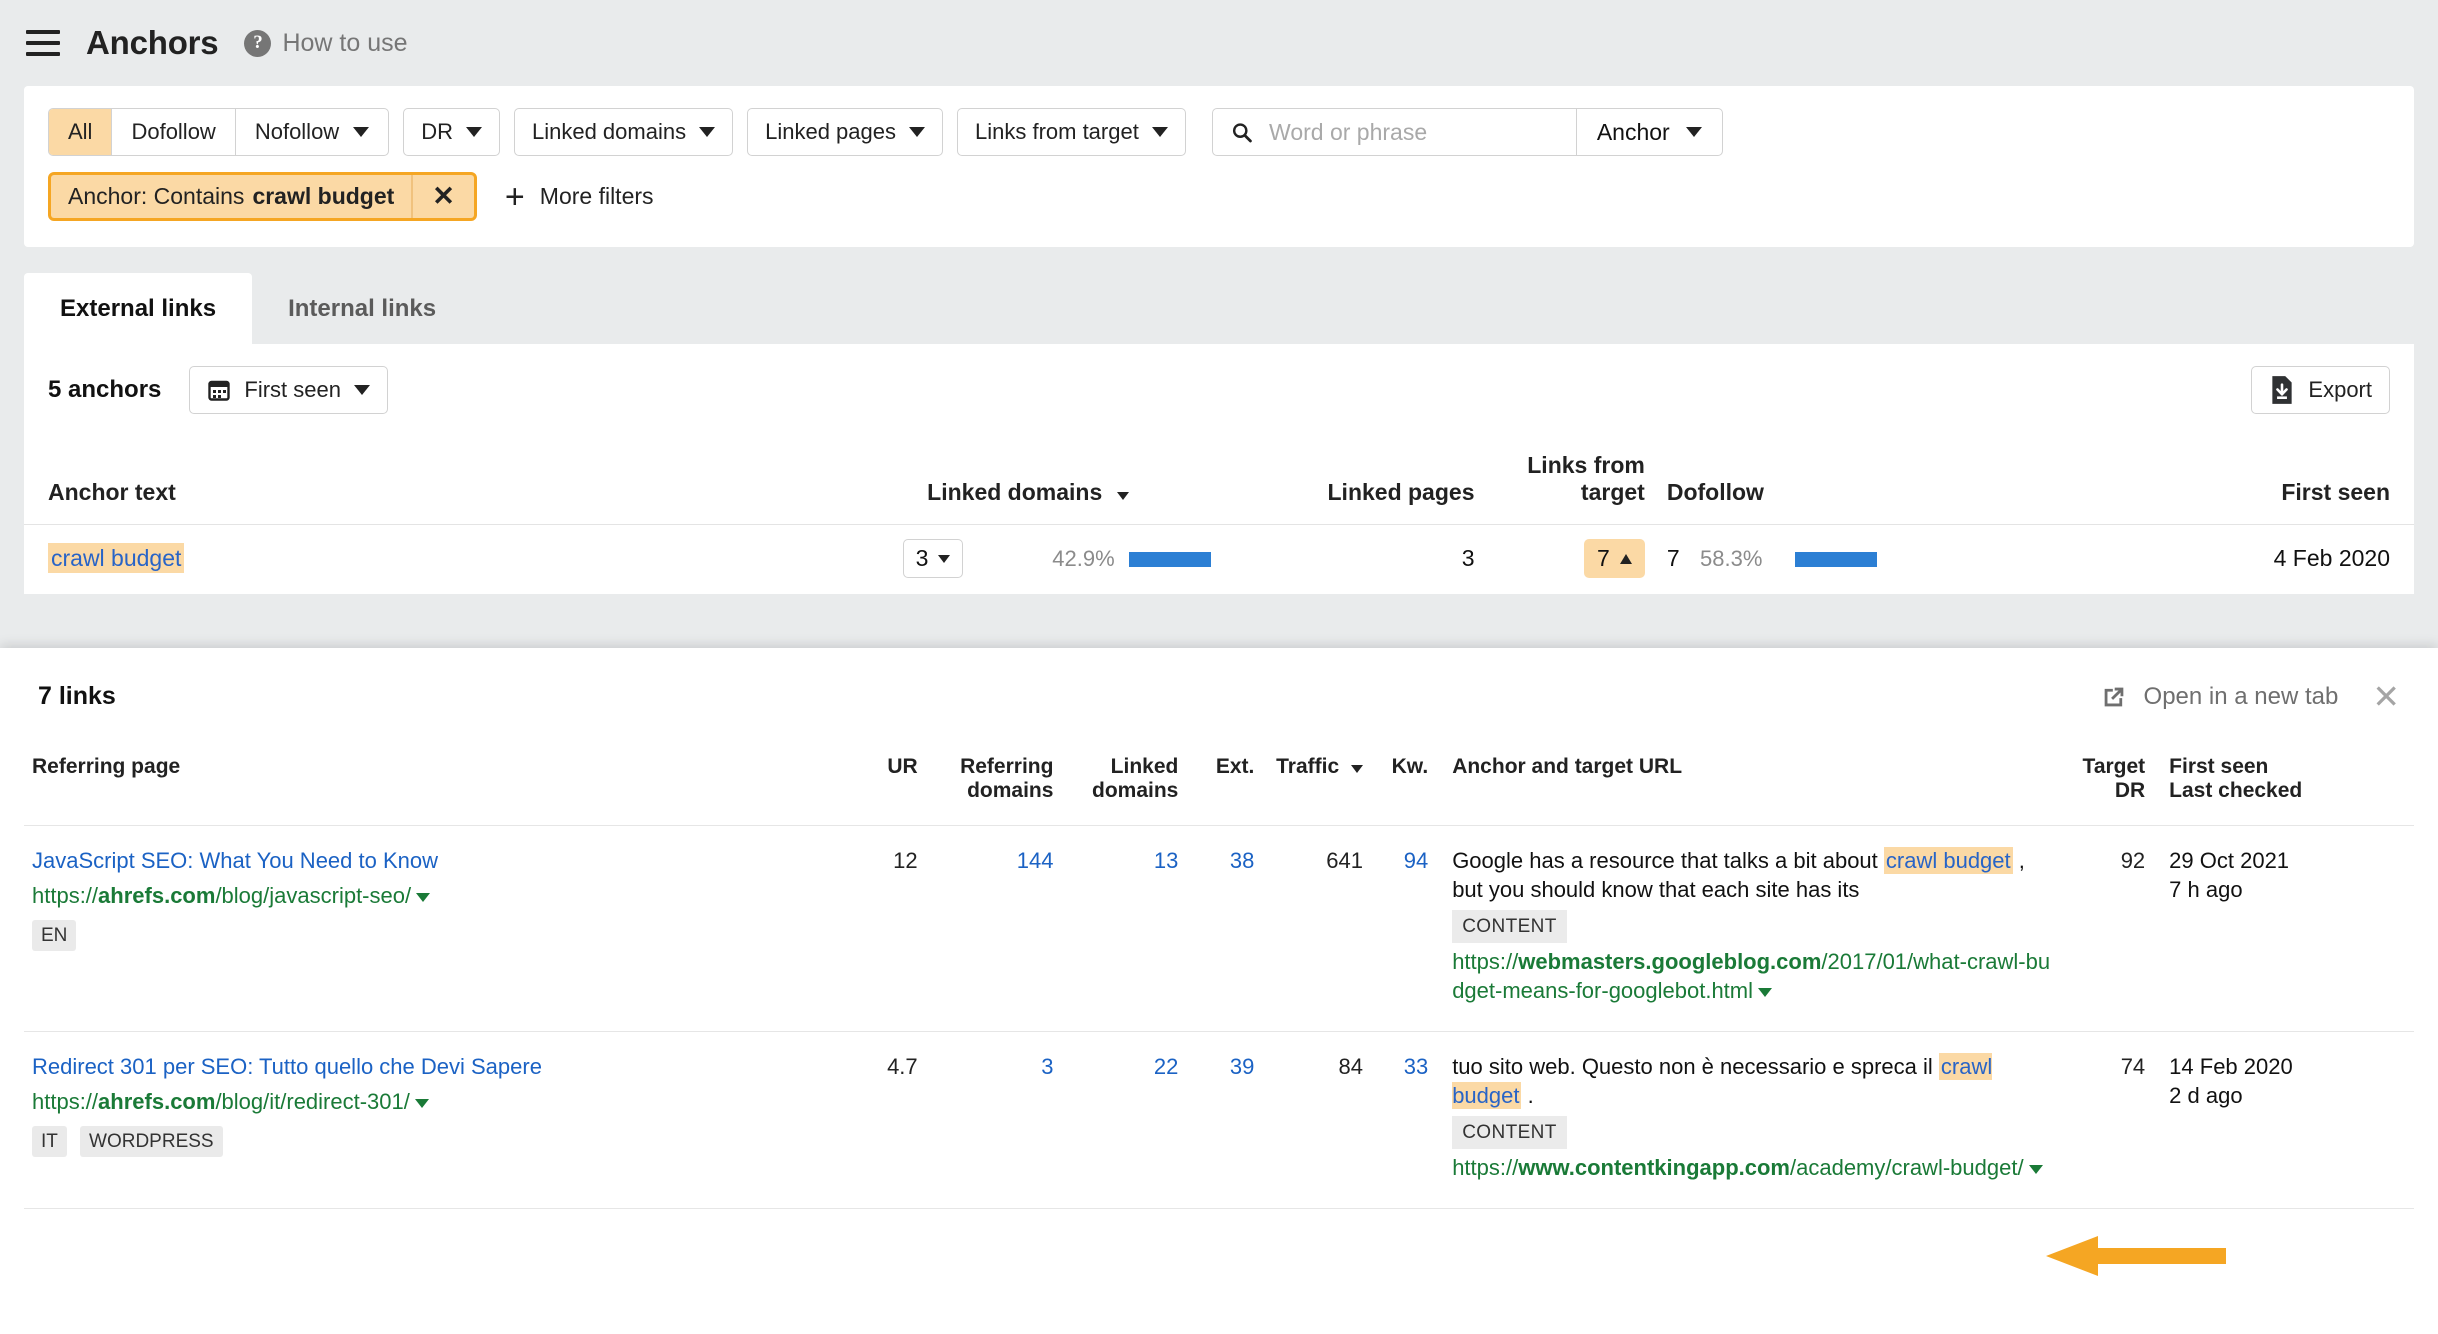 This screenshot has height=1334, width=2438. Describe the element at coordinates (1124, 929) in the screenshot. I see `linked-domains-cell: 13` at that location.